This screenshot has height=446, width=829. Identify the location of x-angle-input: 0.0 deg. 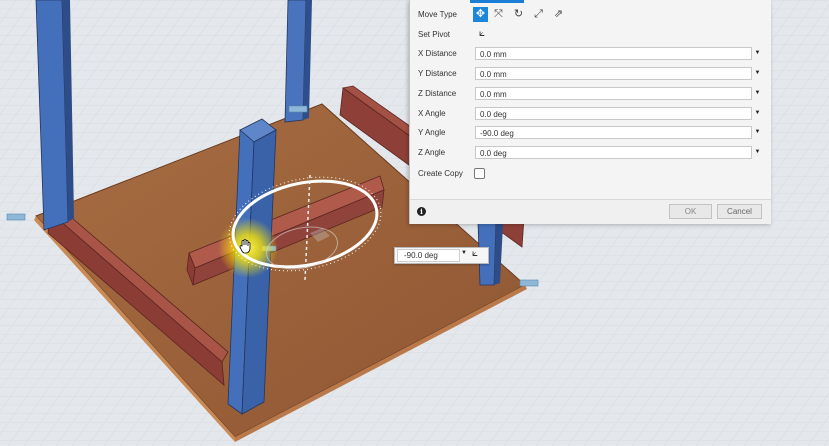
(613, 113).